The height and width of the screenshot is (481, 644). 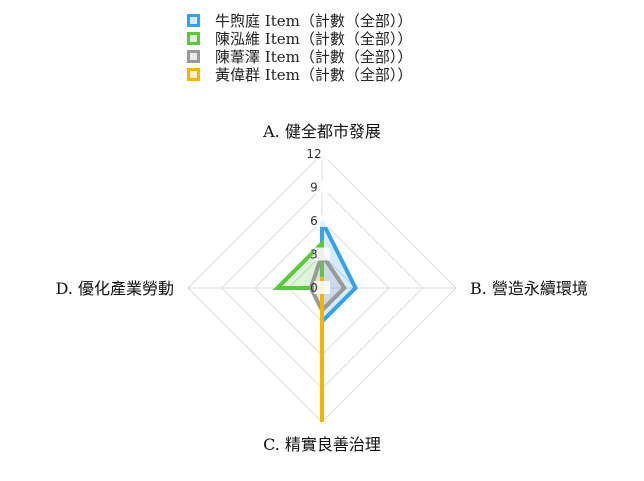 What do you see at coordinates (314, 255) in the screenshot?
I see `tick-label-1: 3` at bounding box center [314, 255].